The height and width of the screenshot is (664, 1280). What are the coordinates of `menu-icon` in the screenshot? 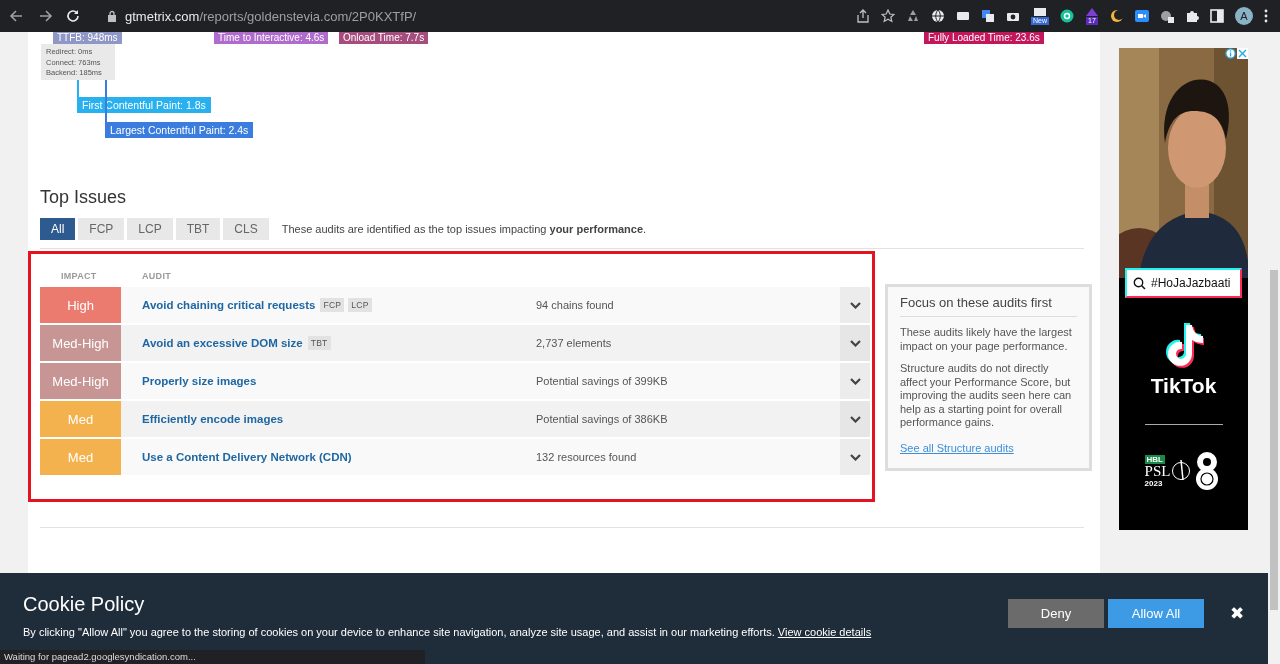 It's located at (1266, 16).